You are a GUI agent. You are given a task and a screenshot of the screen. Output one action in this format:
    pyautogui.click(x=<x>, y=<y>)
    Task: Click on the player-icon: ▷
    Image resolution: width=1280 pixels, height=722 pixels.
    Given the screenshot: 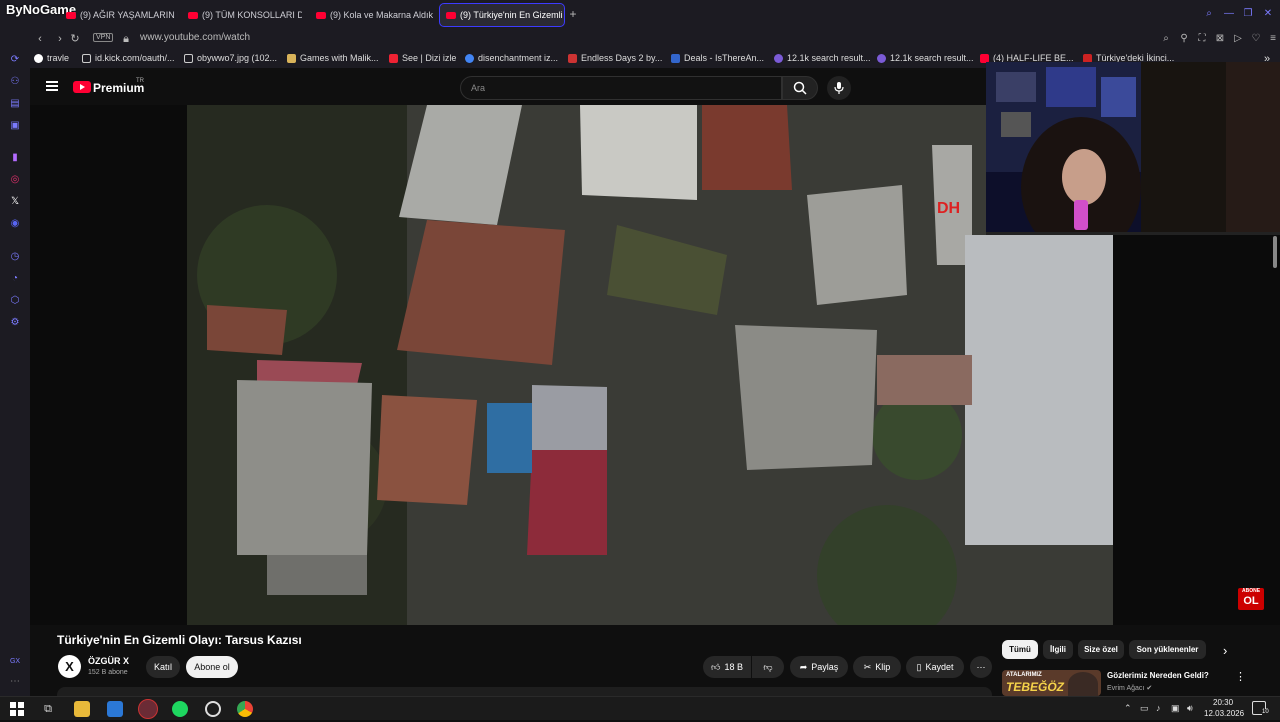 What is the action you would take?
    pyautogui.click(x=1238, y=39)
    